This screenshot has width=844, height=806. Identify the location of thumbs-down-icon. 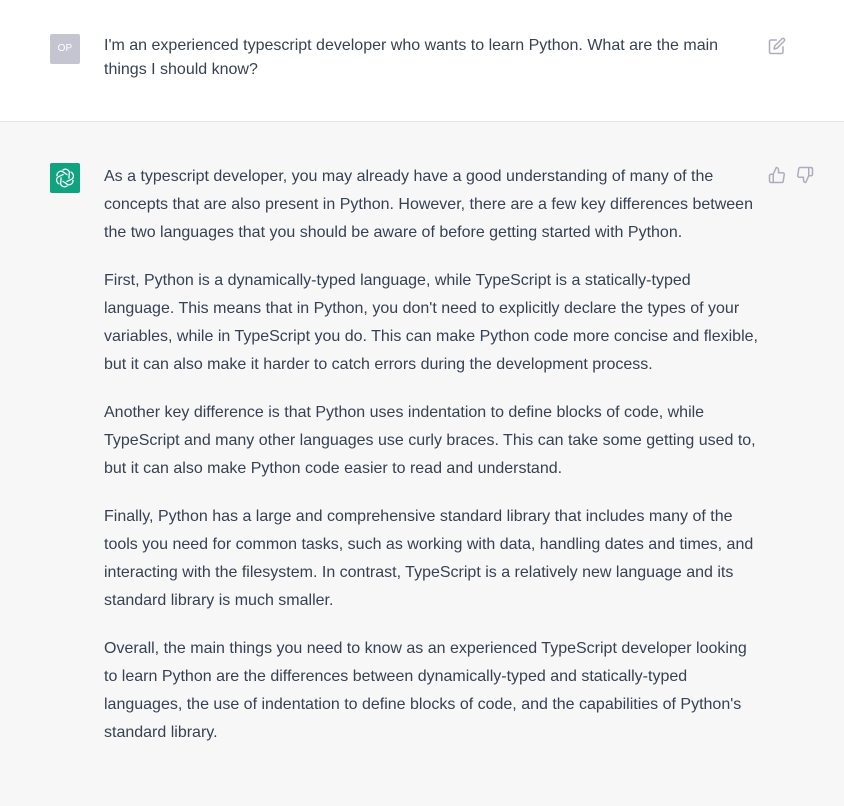
(805, 175).